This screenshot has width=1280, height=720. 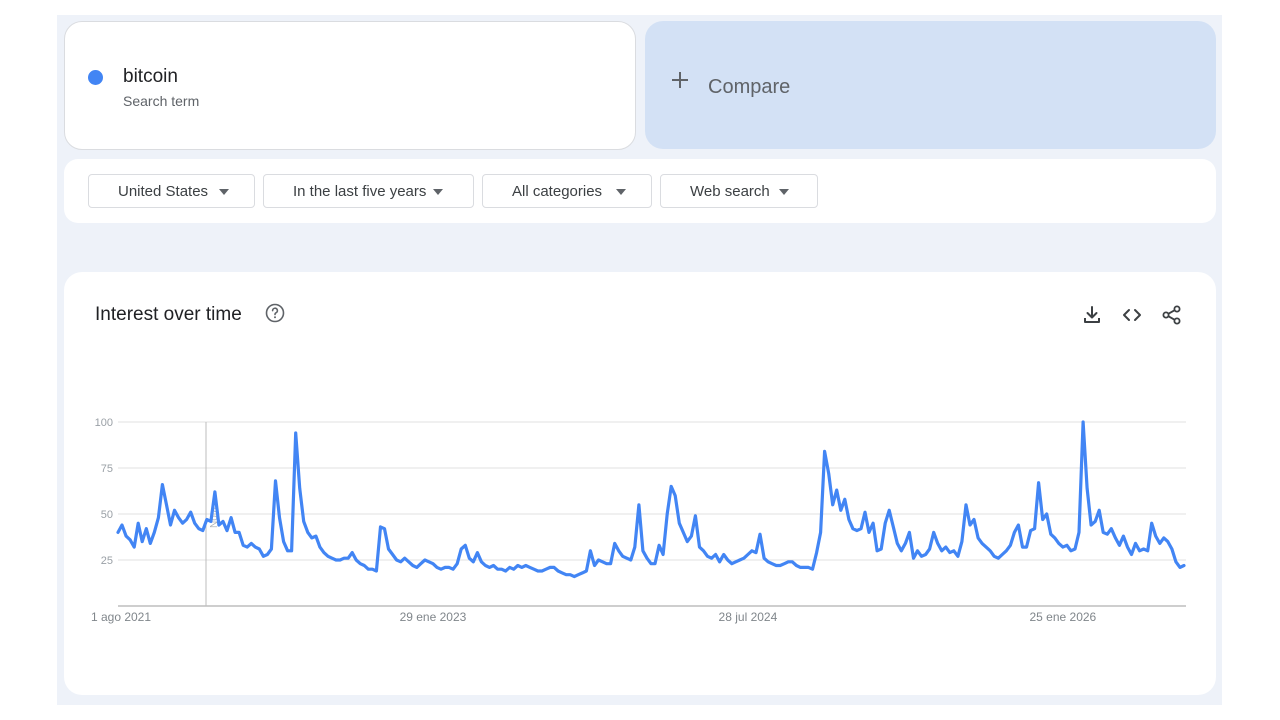 What do you see at coordinates (107, 469) in the screenshot?
I see `y-tick-label: 75` at bounding box center [107, 469].